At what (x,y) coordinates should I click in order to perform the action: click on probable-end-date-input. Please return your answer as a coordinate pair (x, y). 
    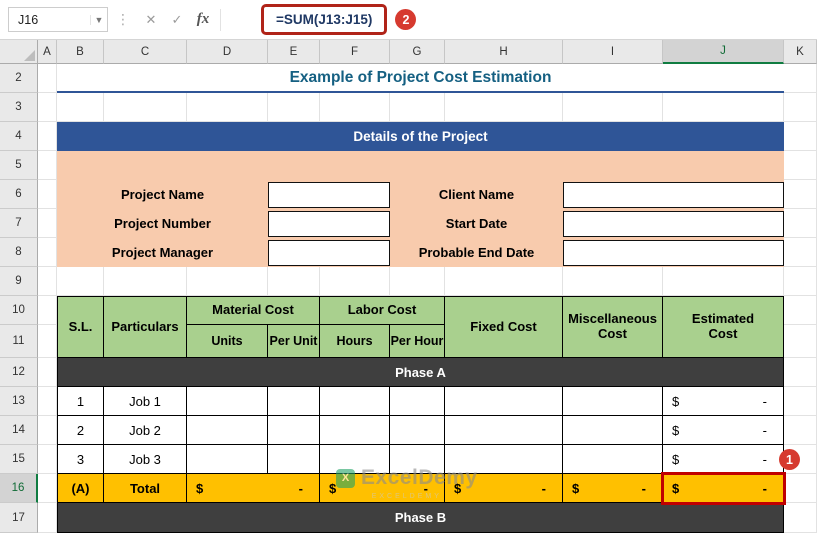
    Looking at the image, I should click on (673, 252).